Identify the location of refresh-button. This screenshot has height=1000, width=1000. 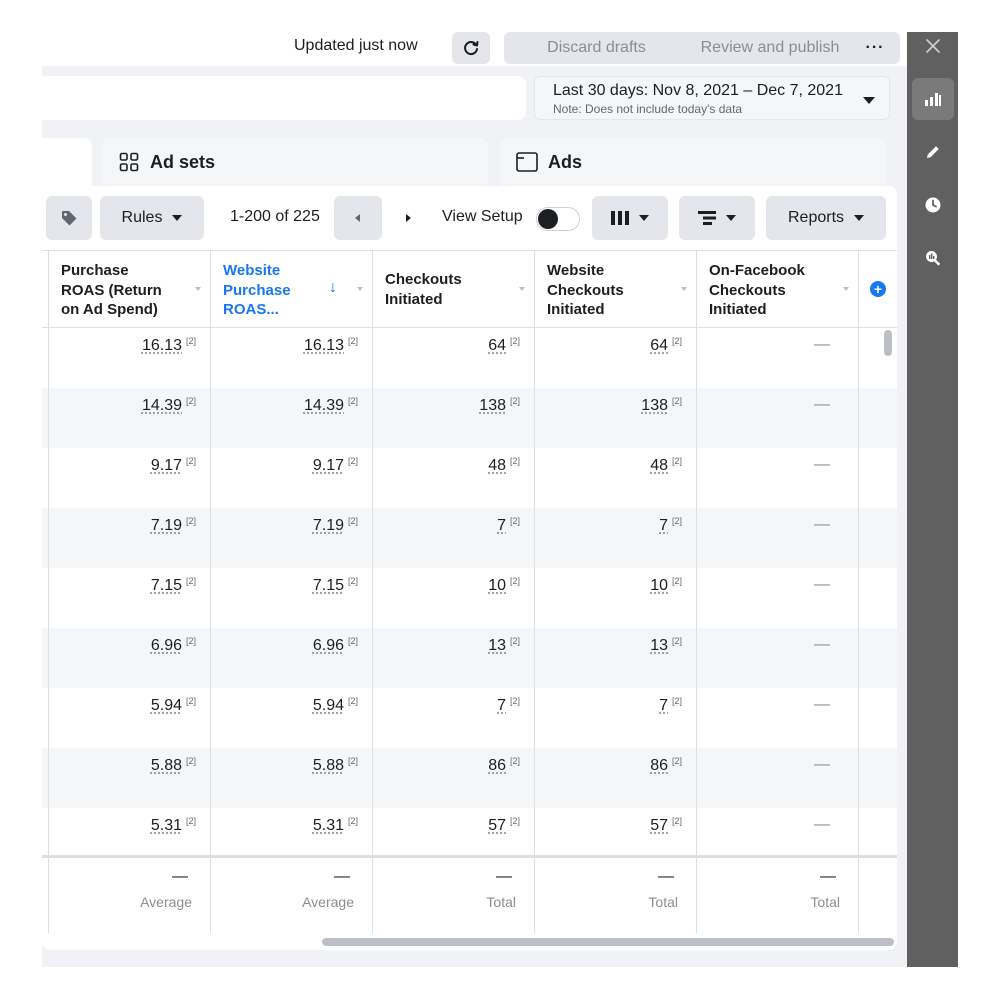
(471, 48).